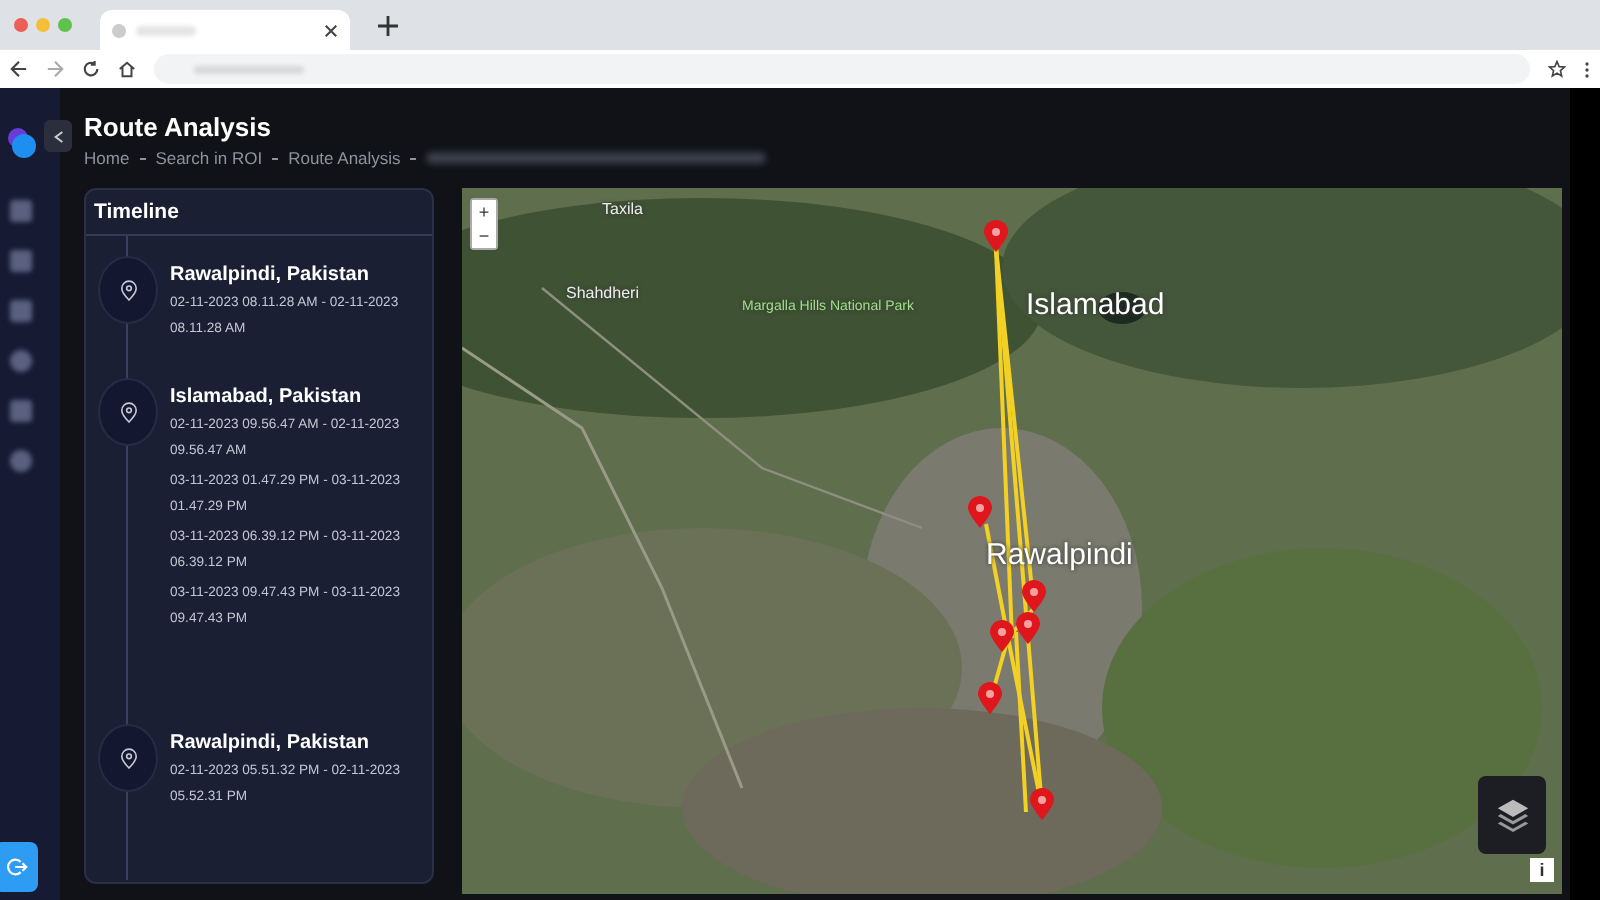 The height and width of the screenshot is (900, 1600). I want to click on collapse-sidebar-button, so click(58, 136).